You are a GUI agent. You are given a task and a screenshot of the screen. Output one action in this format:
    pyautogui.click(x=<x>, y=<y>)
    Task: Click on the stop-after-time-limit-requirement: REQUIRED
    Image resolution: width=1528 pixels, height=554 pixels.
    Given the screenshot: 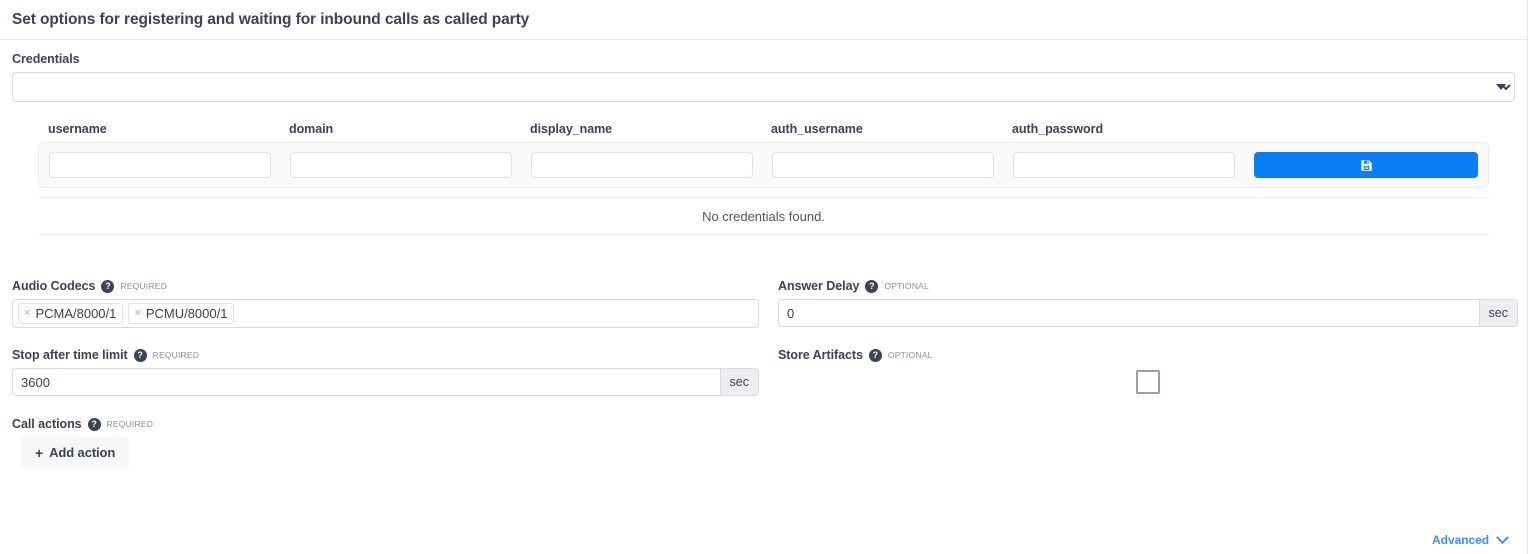 What is the action you would take?
    pyautogui.click(x=176, y=355)
    